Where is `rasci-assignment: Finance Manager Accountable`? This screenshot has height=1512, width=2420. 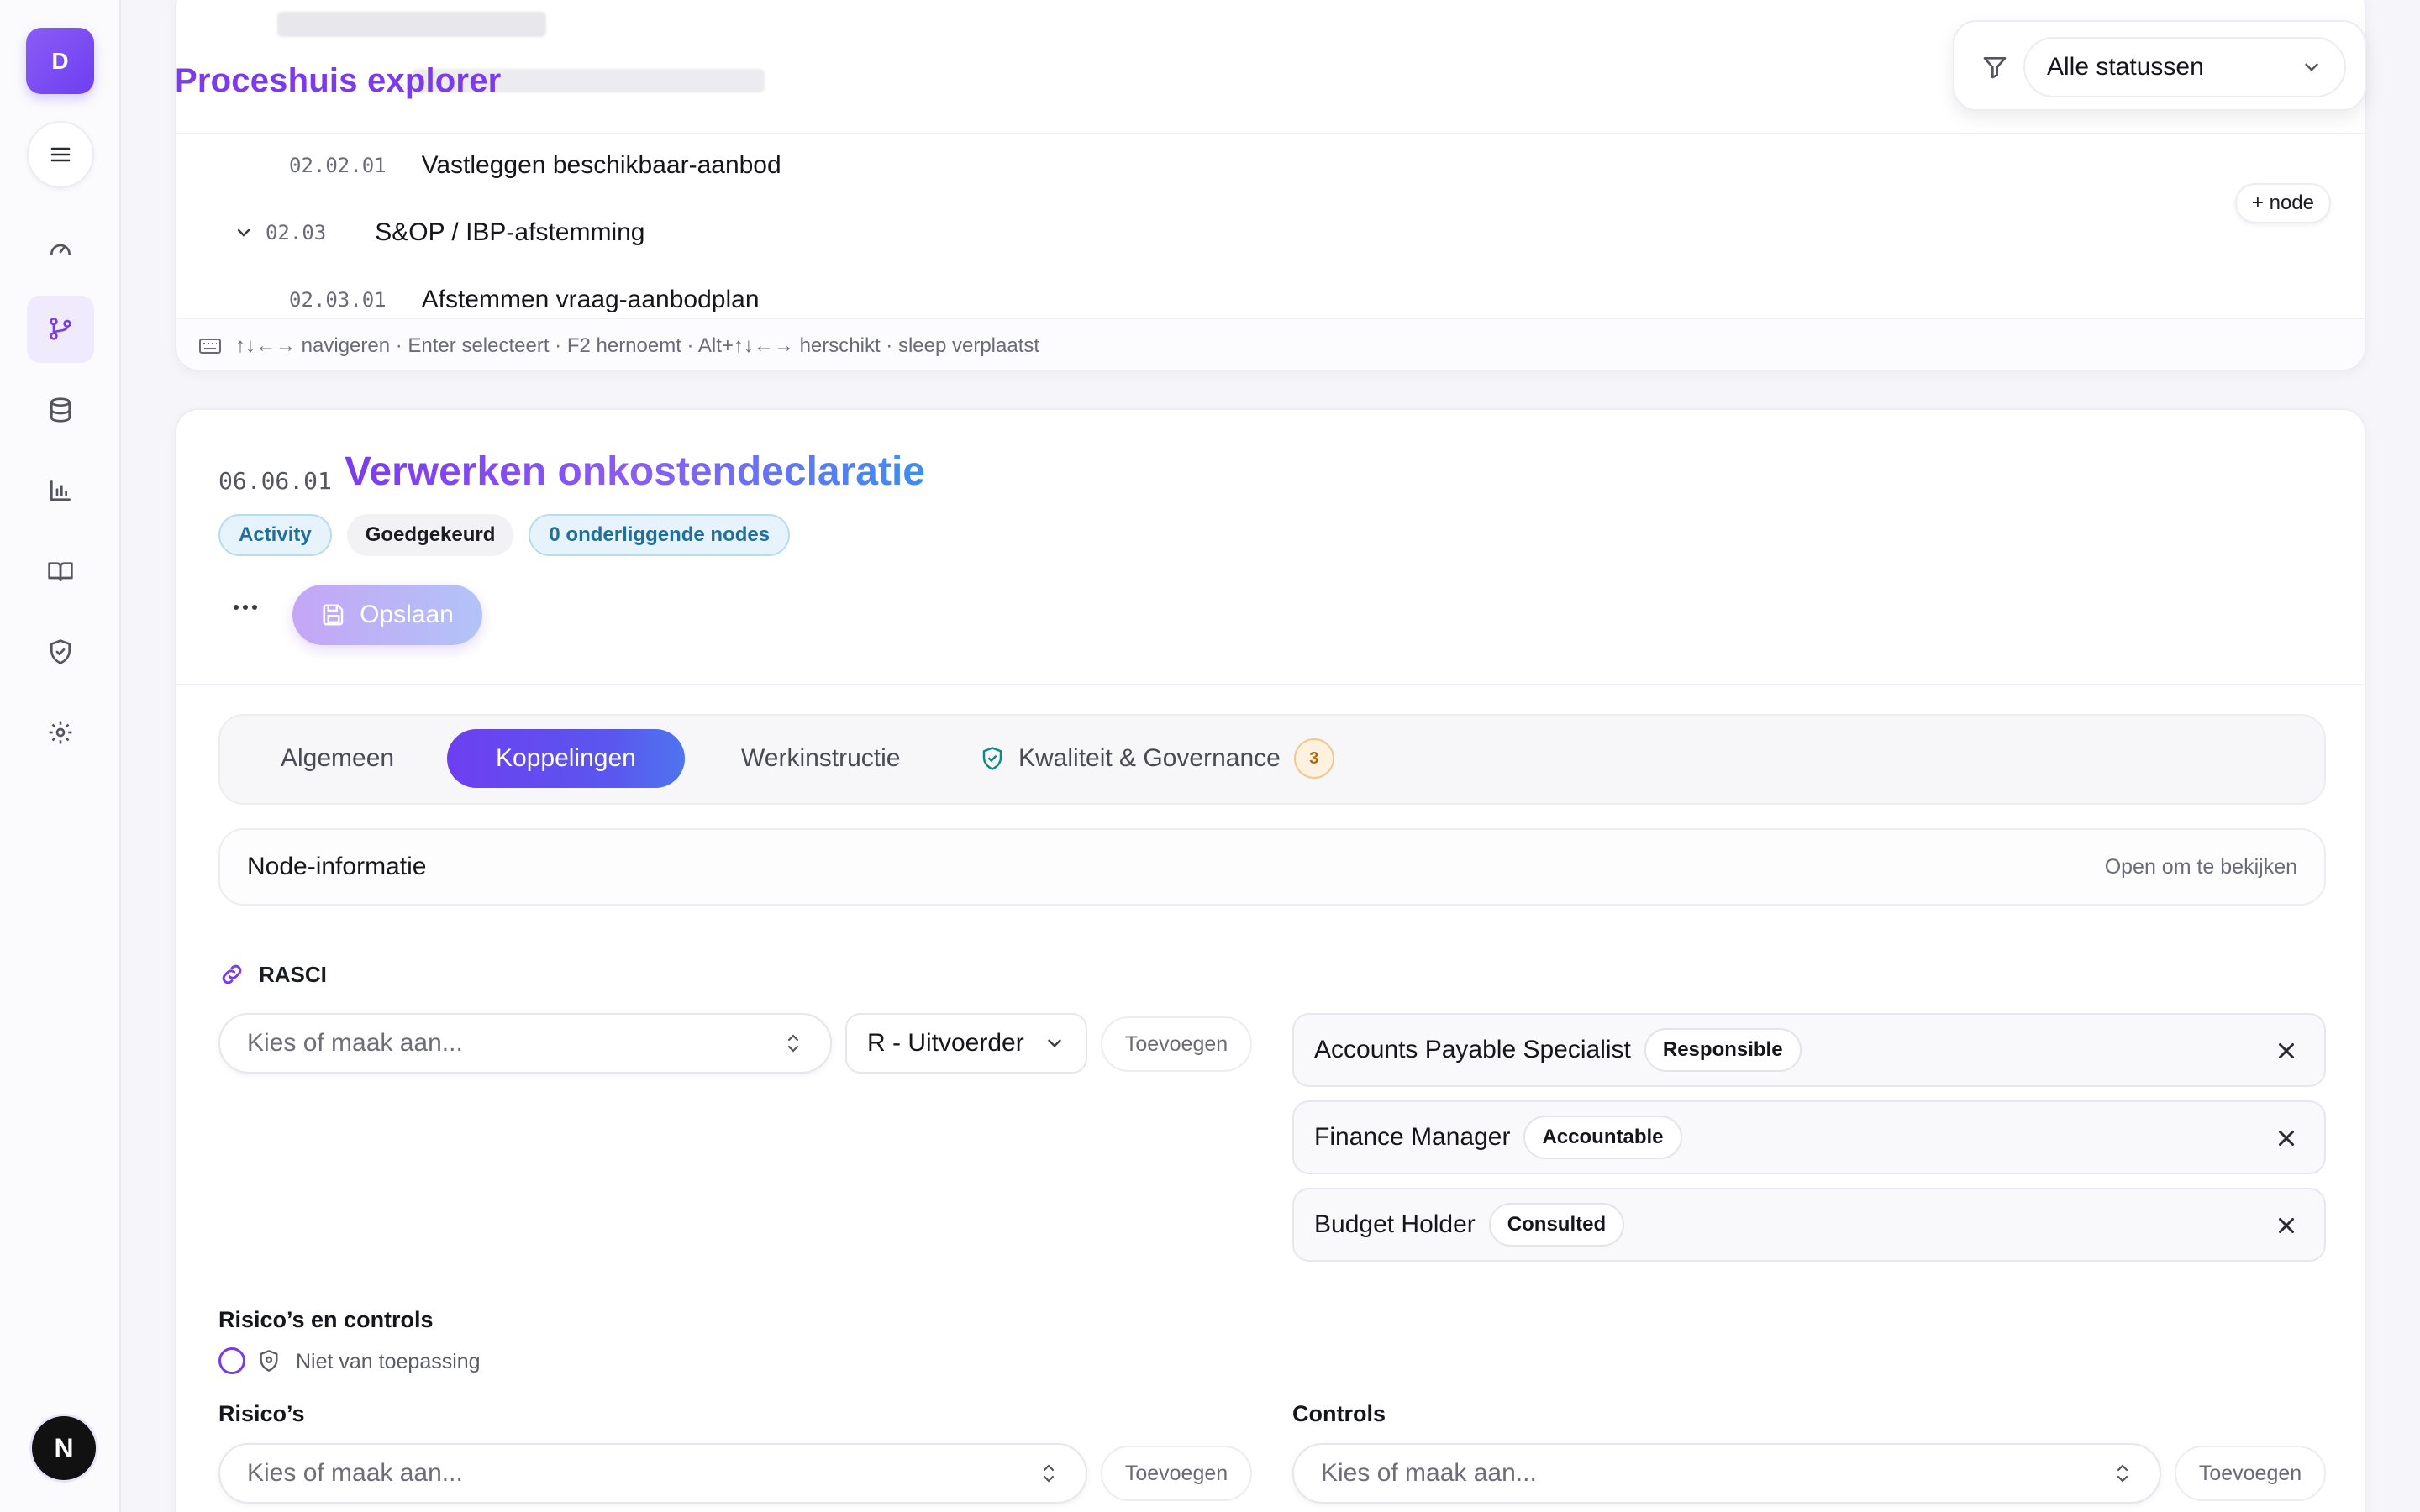 rasci-assignment: Finance Manager Accountable is located at coordinates (1809, 1137).